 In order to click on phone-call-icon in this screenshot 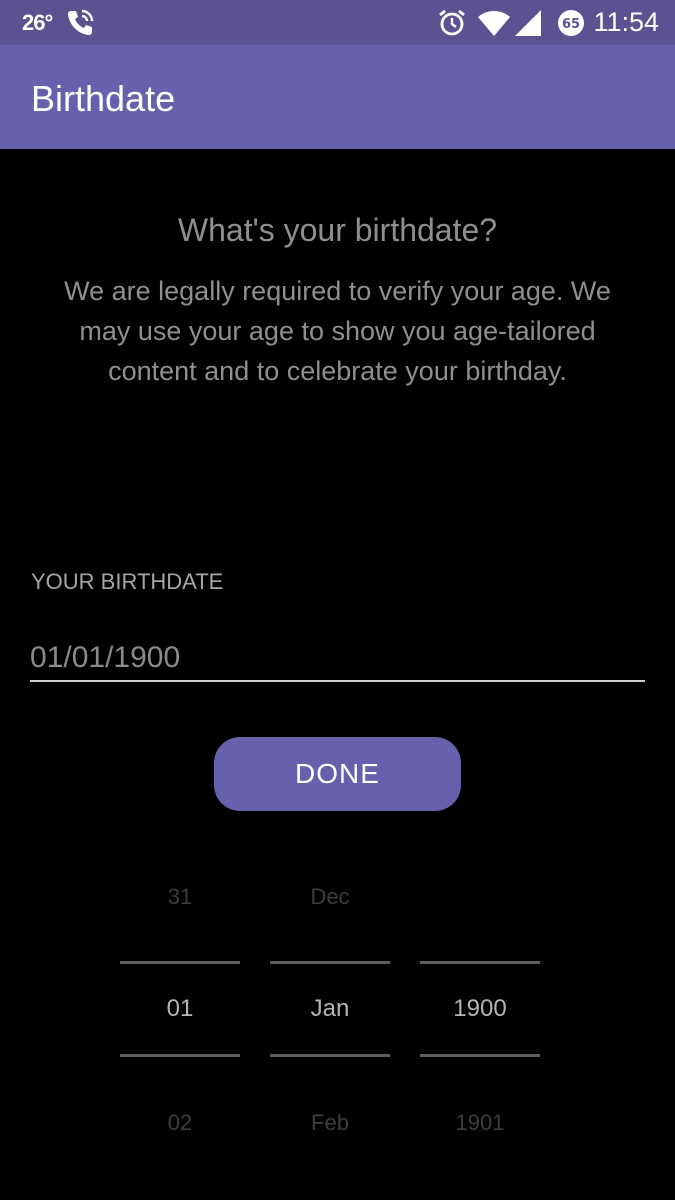, I will do `click(80, 25)`.